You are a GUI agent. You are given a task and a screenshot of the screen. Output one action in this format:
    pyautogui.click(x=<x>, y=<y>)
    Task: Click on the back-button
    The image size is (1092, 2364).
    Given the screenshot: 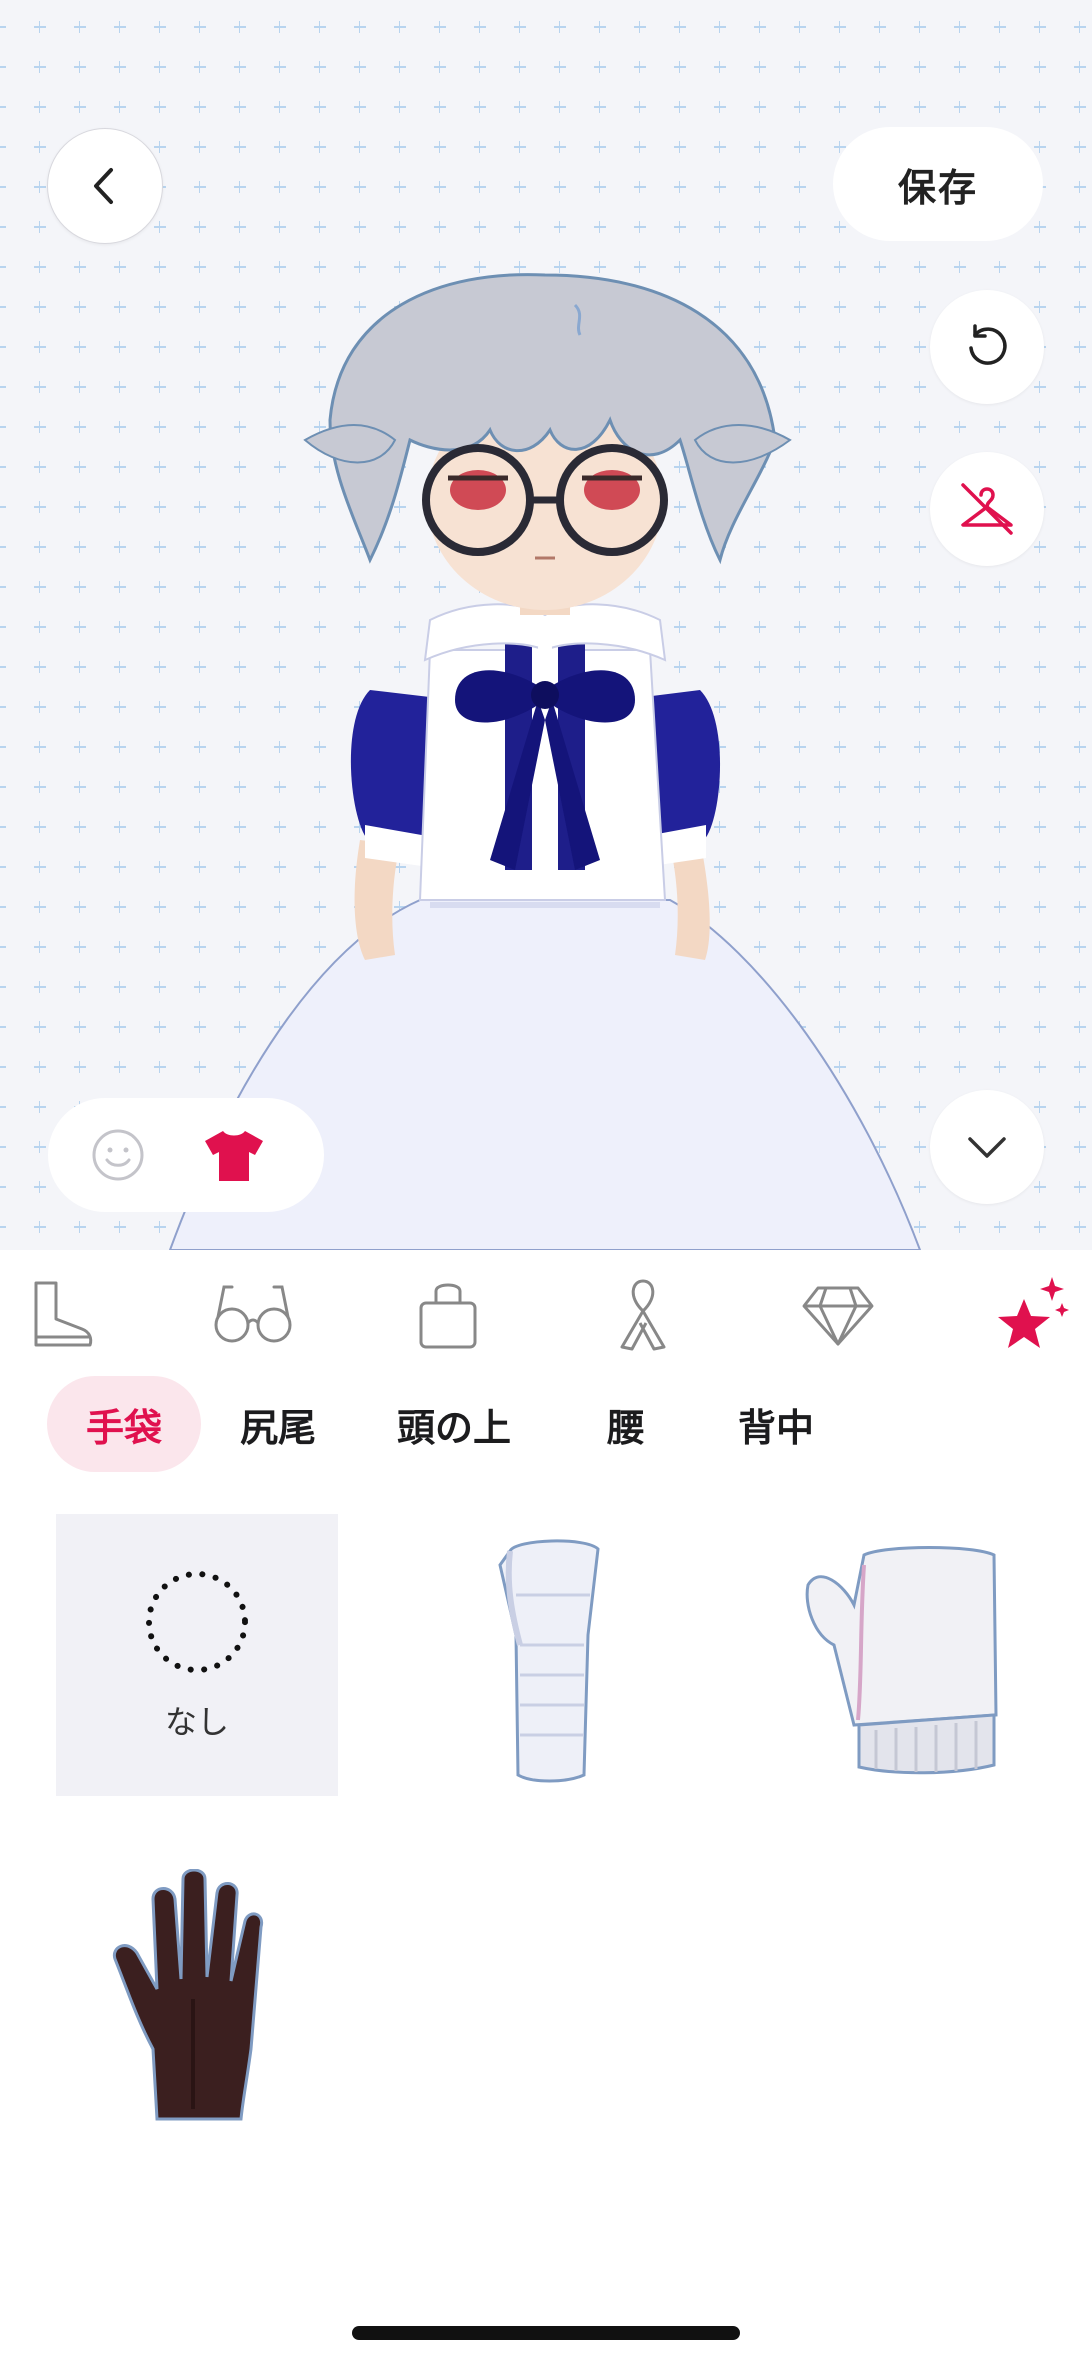 What is the action you would take?
    pyautogui.click(x=105, y=186)
    